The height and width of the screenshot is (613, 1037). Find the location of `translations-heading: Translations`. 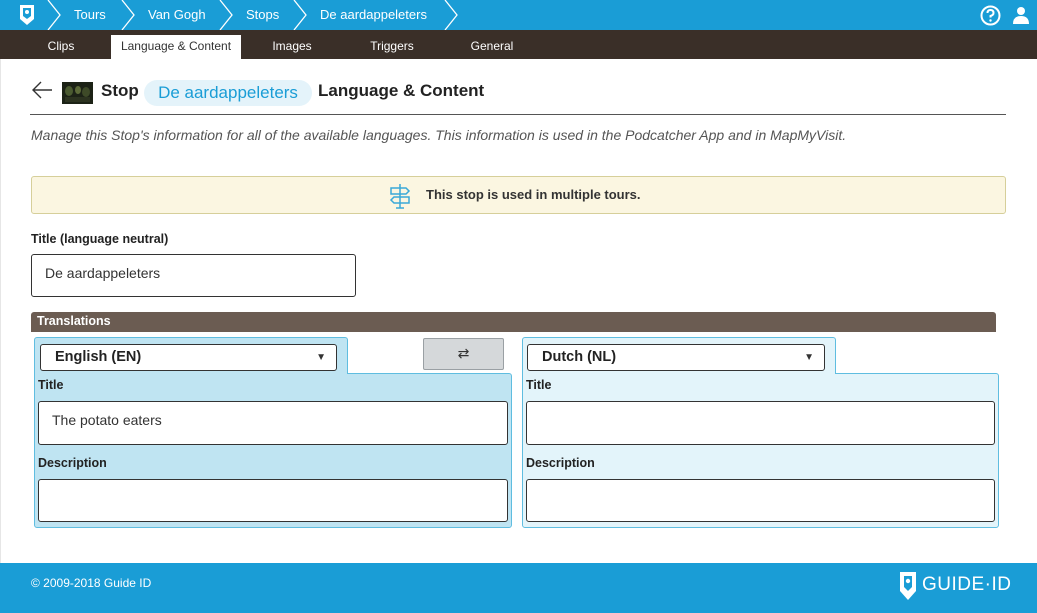

translations-heading: Translations is located at coordinates (74, 321).